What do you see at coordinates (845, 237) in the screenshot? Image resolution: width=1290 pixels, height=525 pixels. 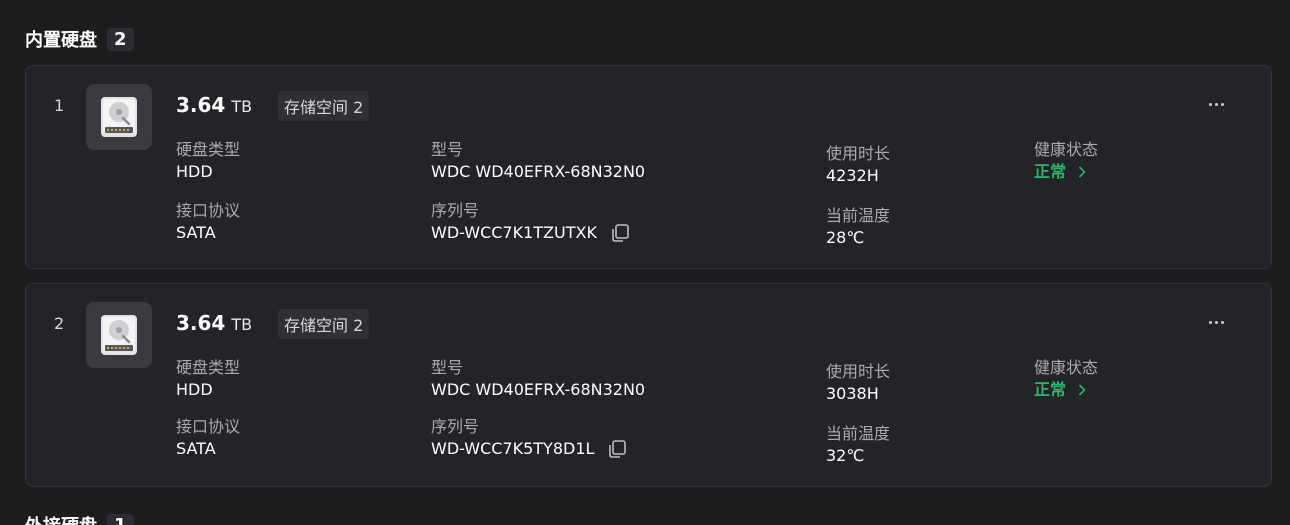 I see `temperature-value: 28℃` at bounding box center [845, 237].